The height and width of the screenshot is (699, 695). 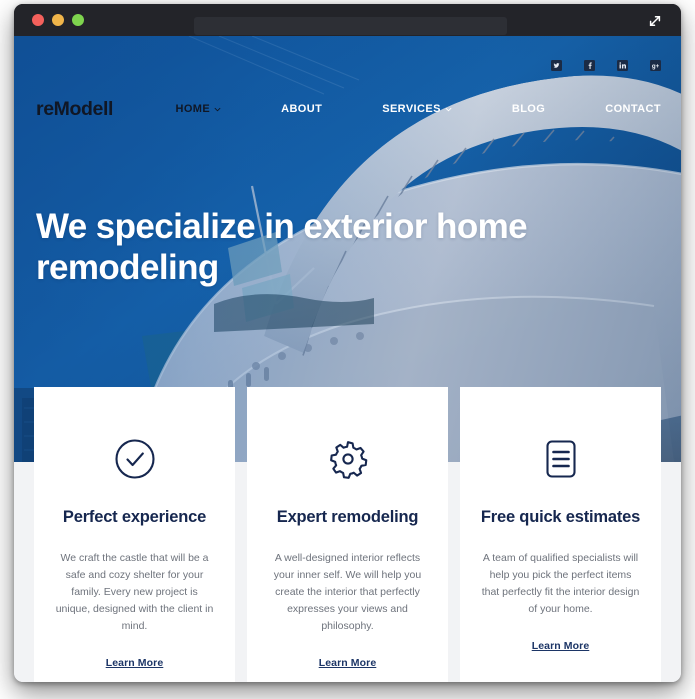 I want to click on expand-diagonal-icon, so click(x=655, y=21).